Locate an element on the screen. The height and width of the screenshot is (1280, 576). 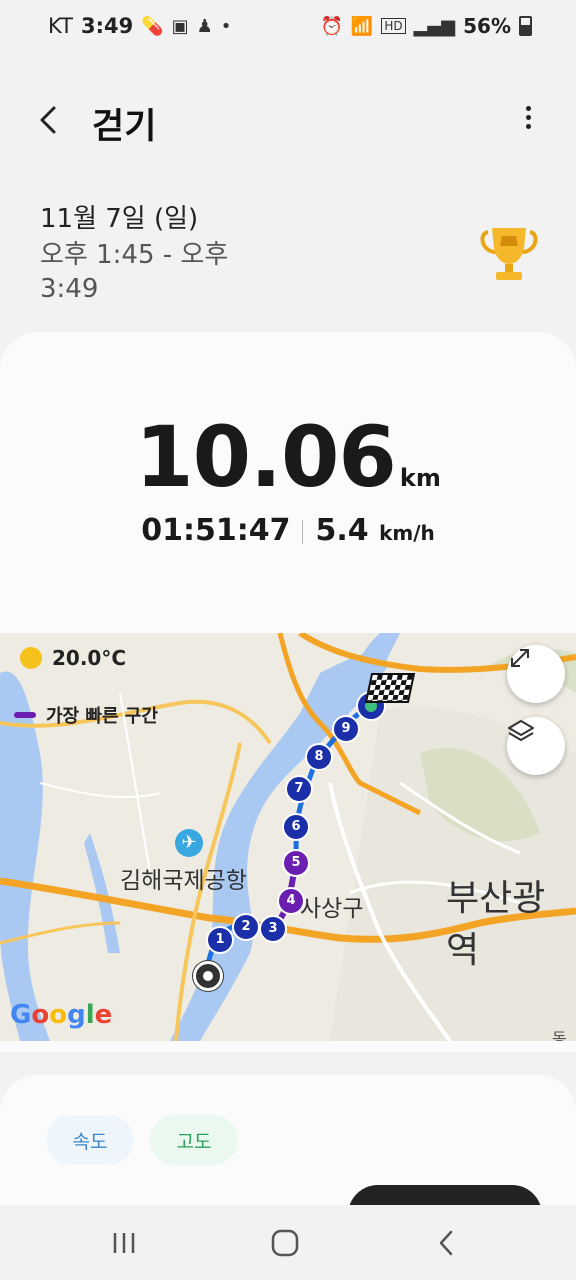
expand-icon is located at coordinates (520, 658).